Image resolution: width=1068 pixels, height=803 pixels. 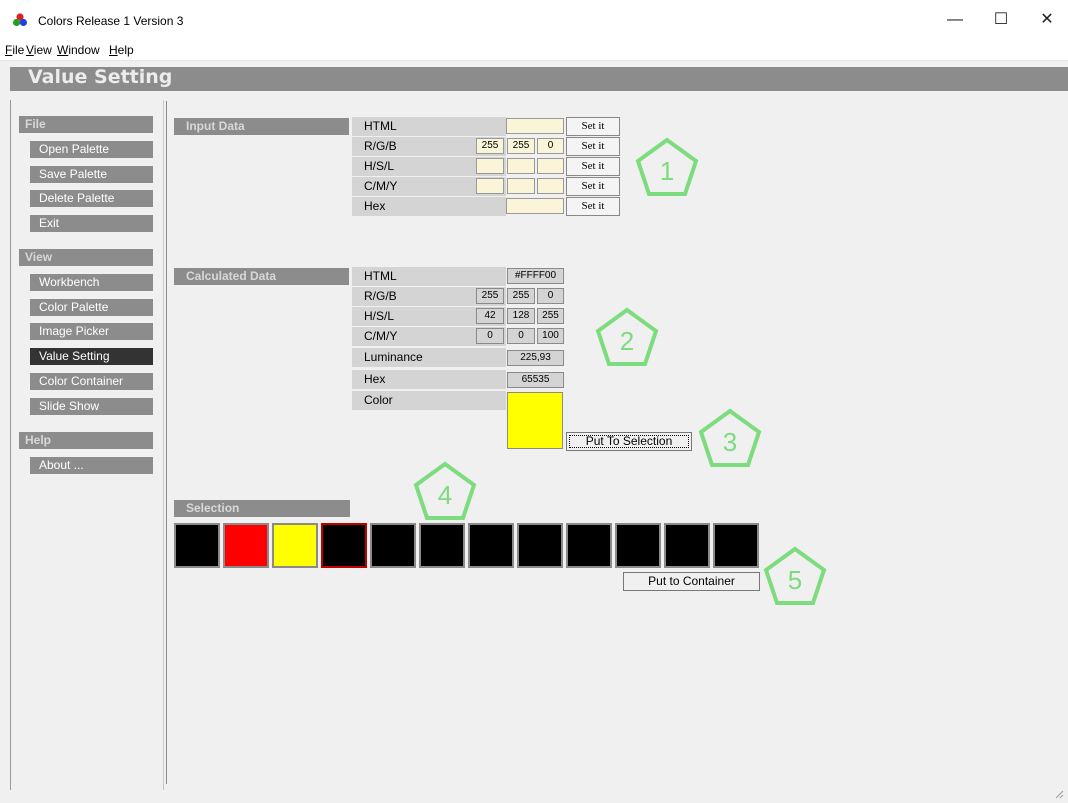 I want to click on input-m-field, so click(x=521, y=186).